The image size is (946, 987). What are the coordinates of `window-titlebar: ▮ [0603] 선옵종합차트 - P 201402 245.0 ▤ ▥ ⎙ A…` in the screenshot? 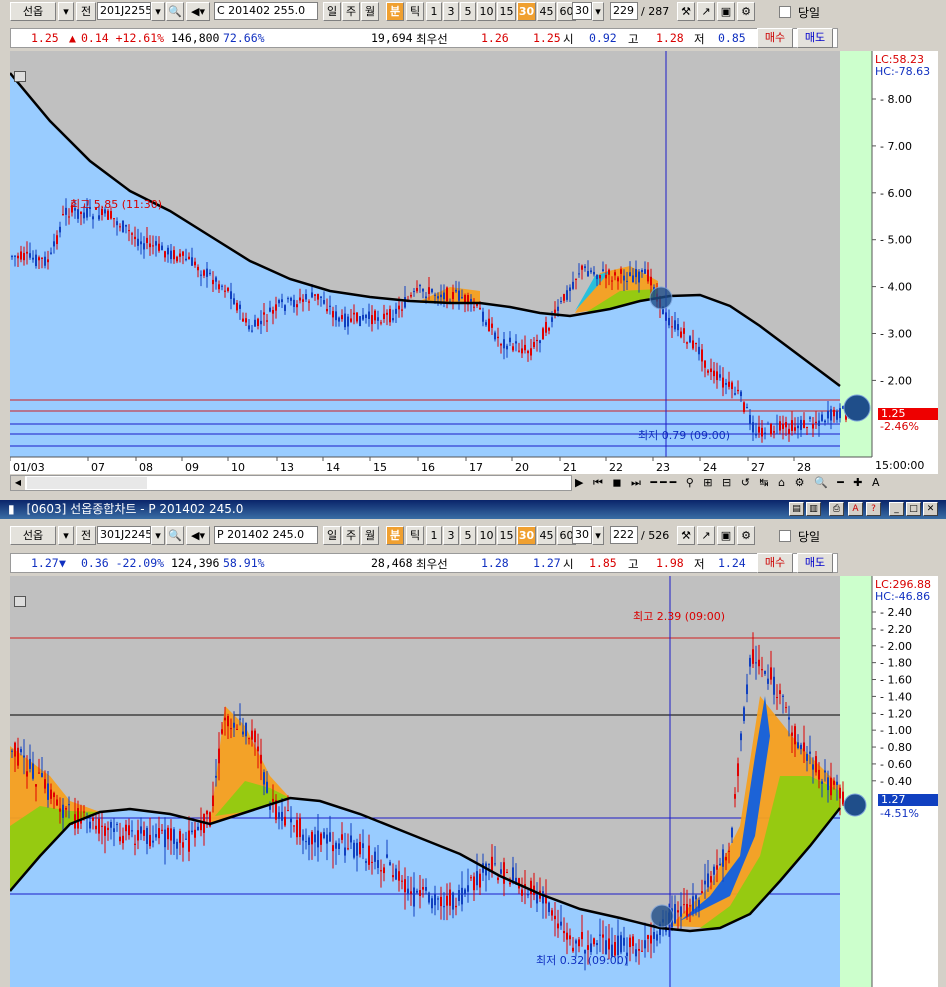 It's located at (473, 509).